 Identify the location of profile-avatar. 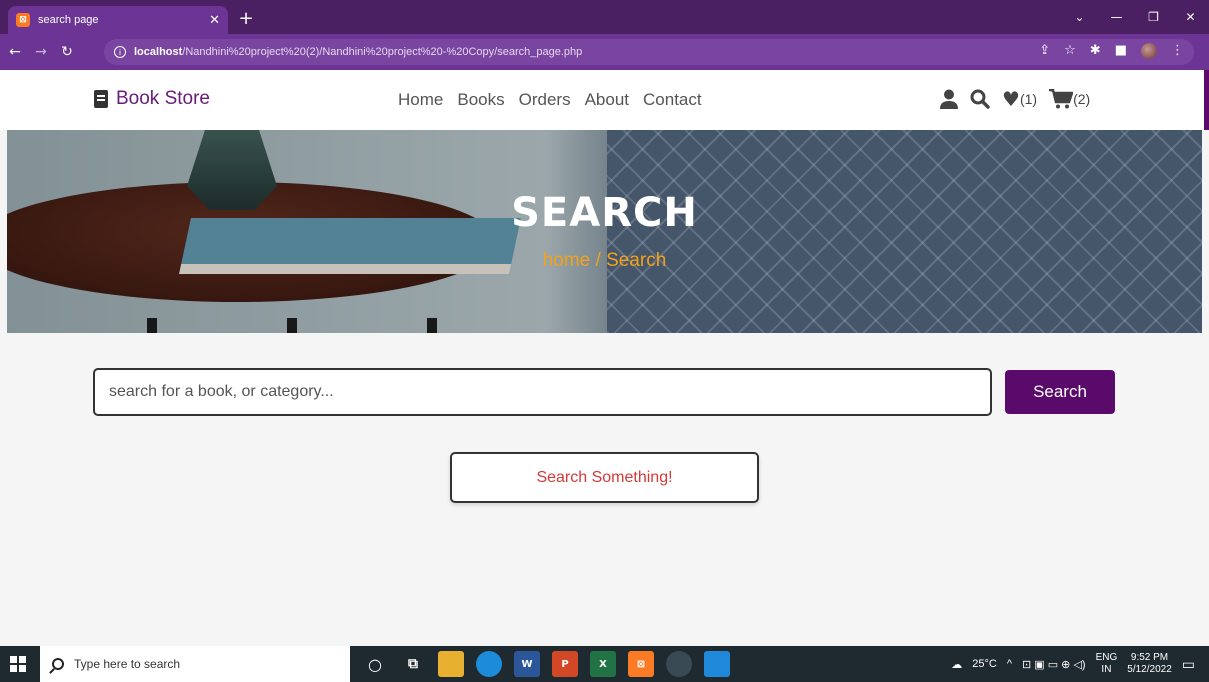
(1149, 51).